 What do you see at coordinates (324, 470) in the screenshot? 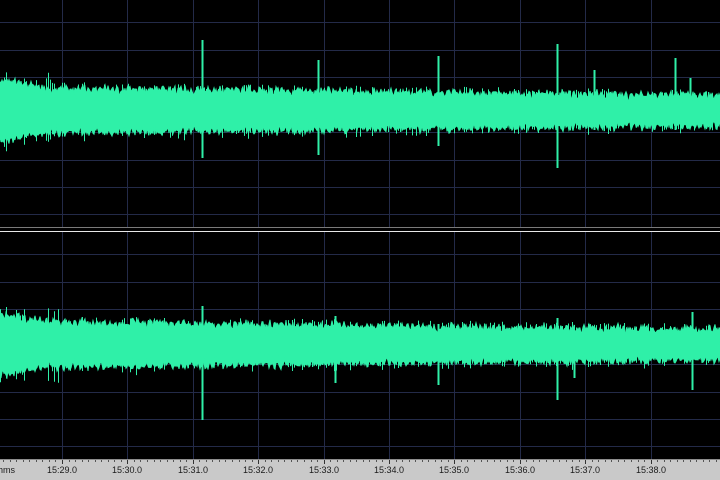
I see `ruler-time-label: 15:33.0` at bounding box center [324, 470].